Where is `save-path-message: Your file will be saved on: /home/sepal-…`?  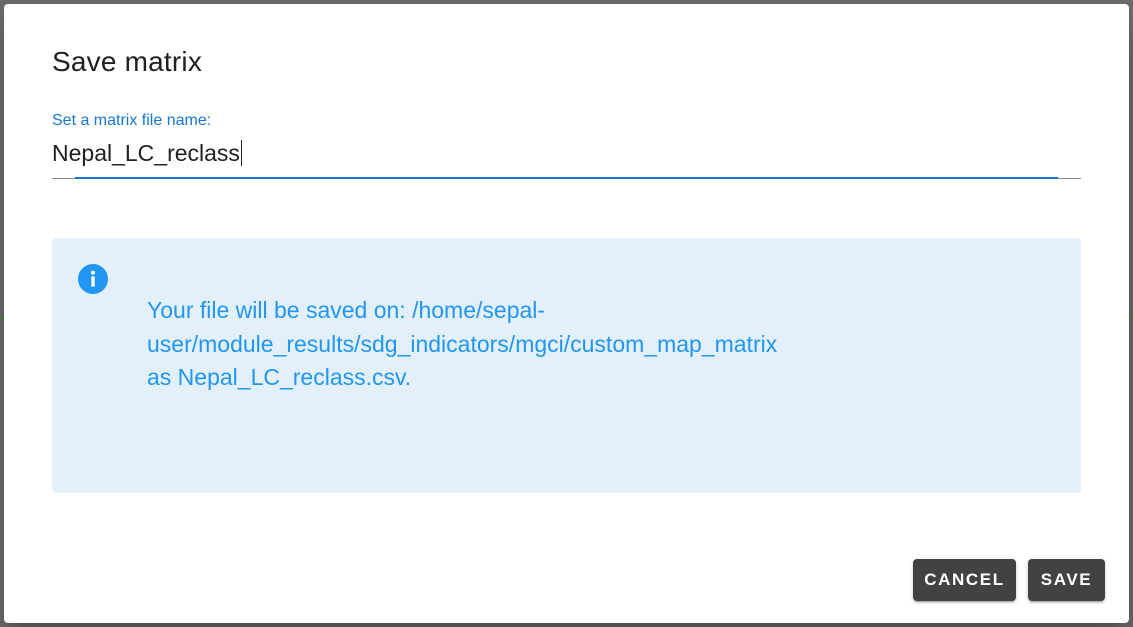 save-path-message: Your file will be saved on: /home/sepal-… is located at coordinates (497, 344).